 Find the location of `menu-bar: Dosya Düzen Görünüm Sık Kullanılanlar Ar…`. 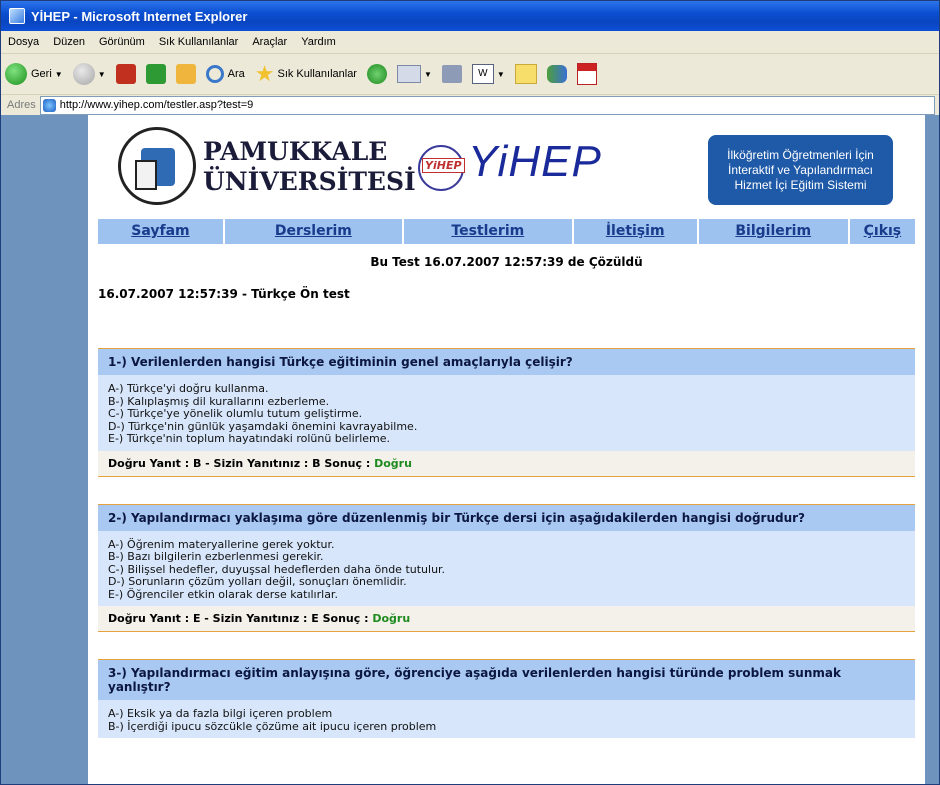

menu-bar: Dosya Düzen Görünüm Sık Kullanılanlar Ar… is located at coordinates (470, 42).